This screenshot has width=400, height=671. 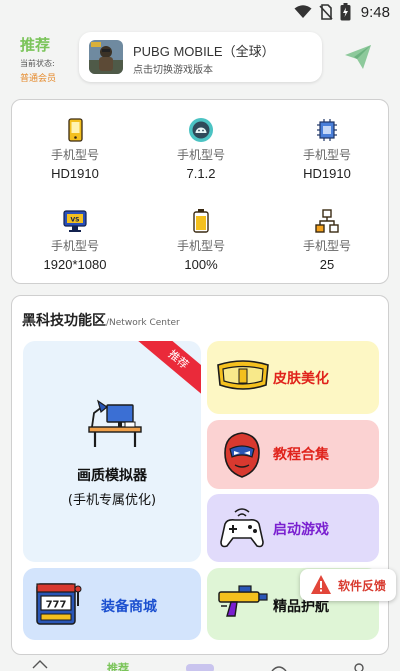 What do you see at coordinates (129, 607) in the screenshot?
I see `equipment-shop-label: 装备商城` at bounding box center [129, 607].